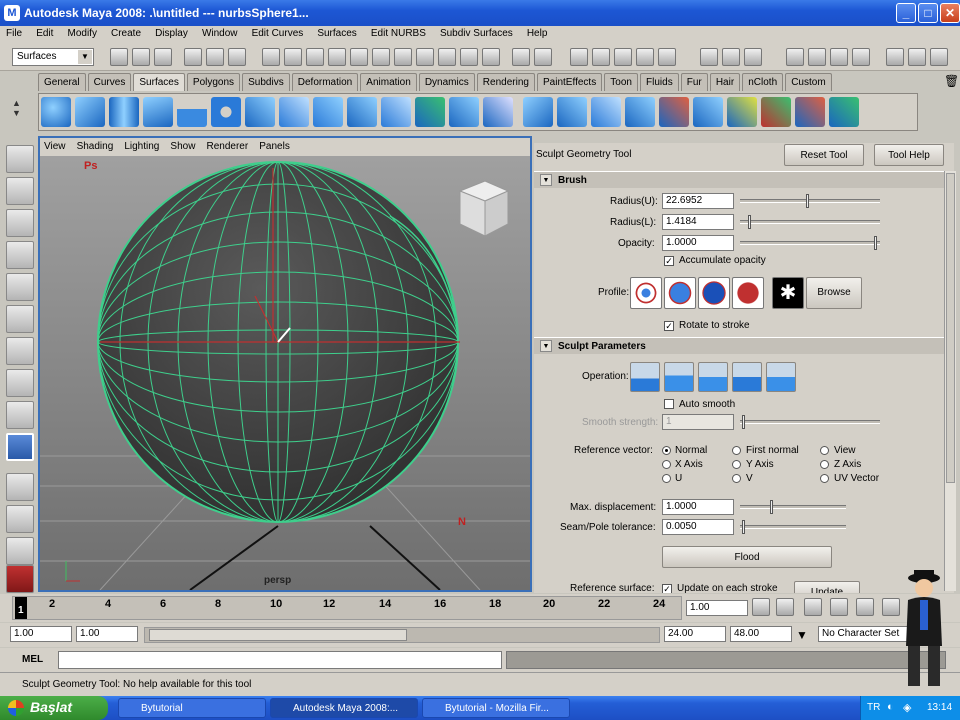 The image size is (960, 720). What do you see at coordinates (747, 377) in the screenshot?
I see `operation-relax-icon` at bounding box center [747, 377].